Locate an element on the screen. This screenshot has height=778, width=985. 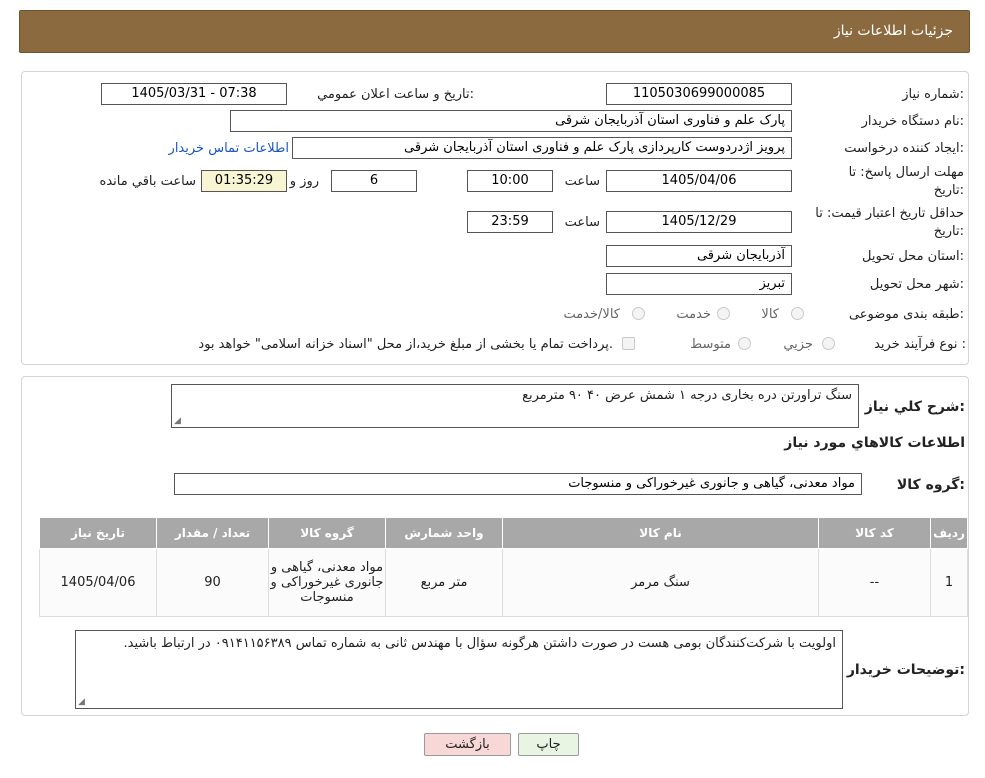
cell-goods-code: -- is located at coordinates (874, 582).